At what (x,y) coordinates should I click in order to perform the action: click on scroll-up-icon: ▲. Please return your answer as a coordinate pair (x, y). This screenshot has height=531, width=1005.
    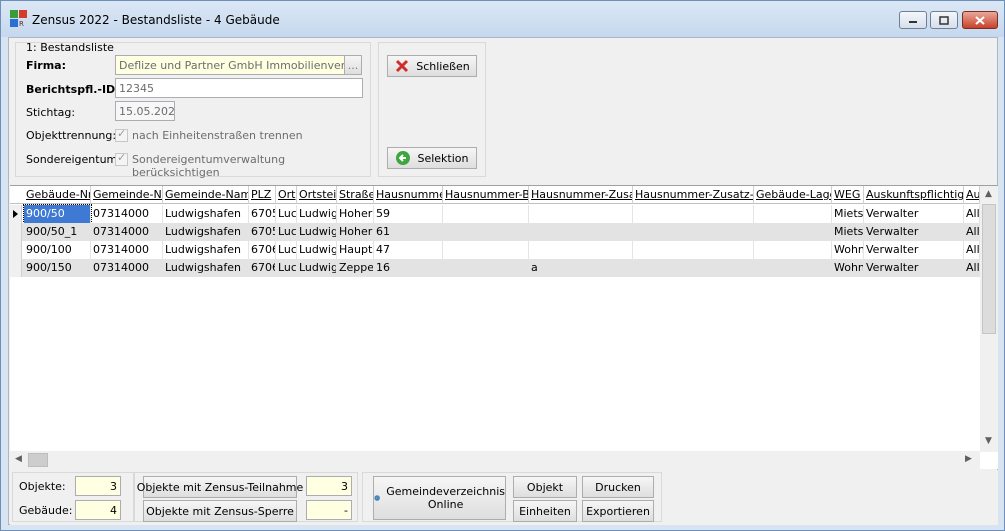
    Looking at the image, I should click on (988, 194).